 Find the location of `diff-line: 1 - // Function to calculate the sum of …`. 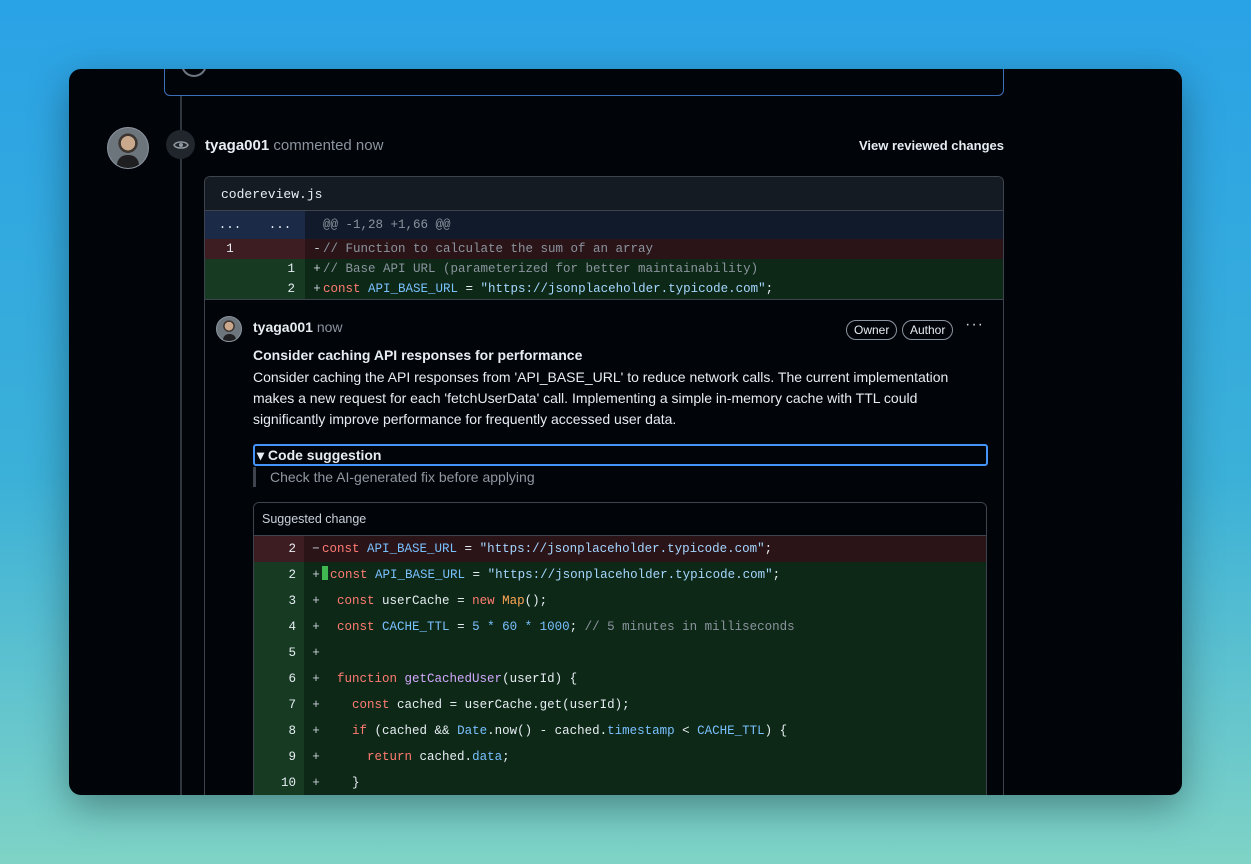

diff-line: 1 - // Function to calculate the sum of … is located at coordinates (604, 249).